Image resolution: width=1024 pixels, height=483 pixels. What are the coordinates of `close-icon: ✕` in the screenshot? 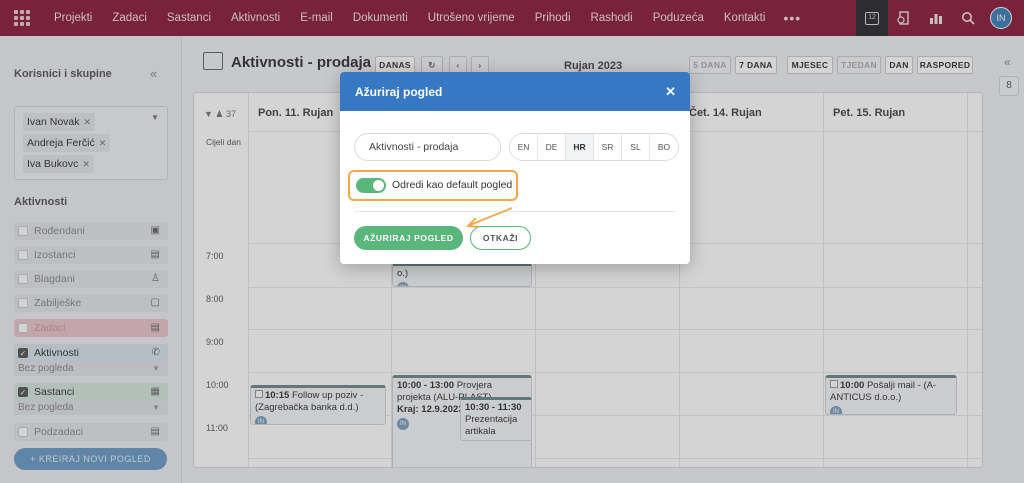 It's located at (670, 92).